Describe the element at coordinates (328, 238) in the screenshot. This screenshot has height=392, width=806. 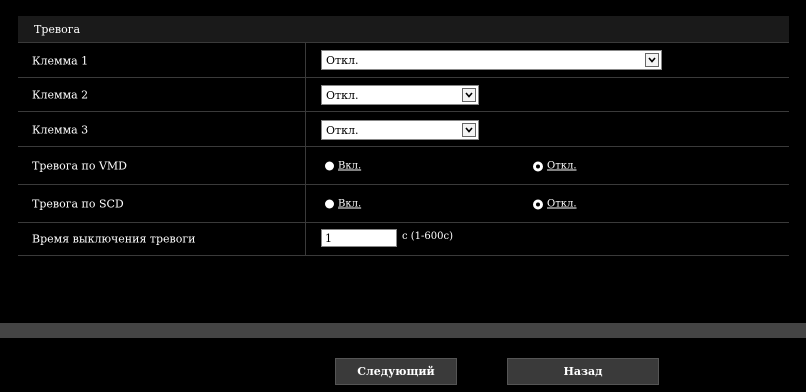
I see `off-time-value: 1` at that location.